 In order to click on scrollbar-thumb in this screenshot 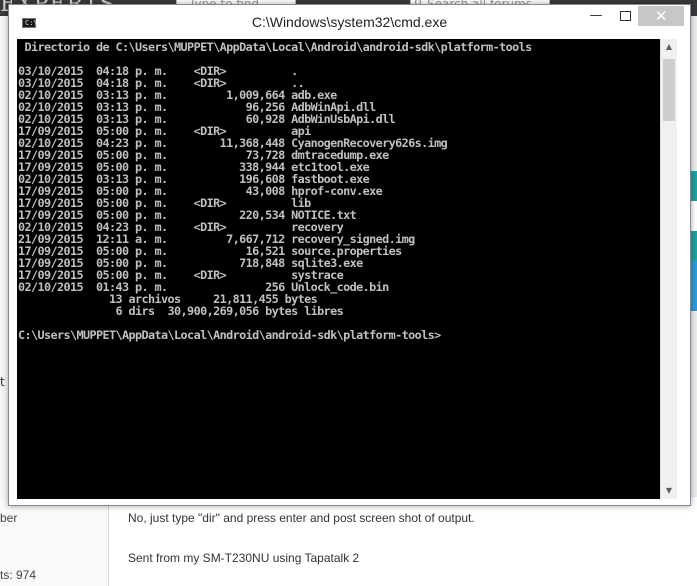, I will do `click(669, 90)`.